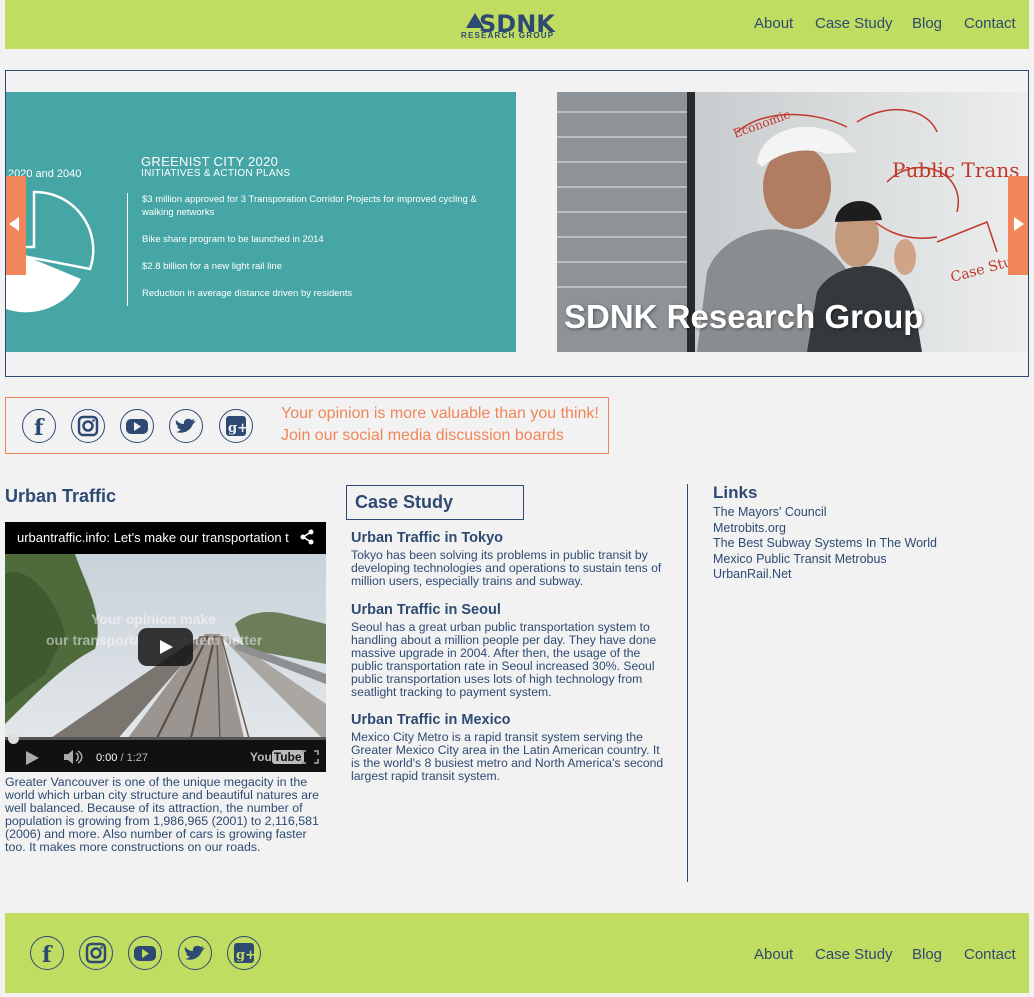  What do you see at coordinates (61, 496) in the screenshot?
I see `urban-traffic-title: Urban Traffic` at bounding box center [61, 496].